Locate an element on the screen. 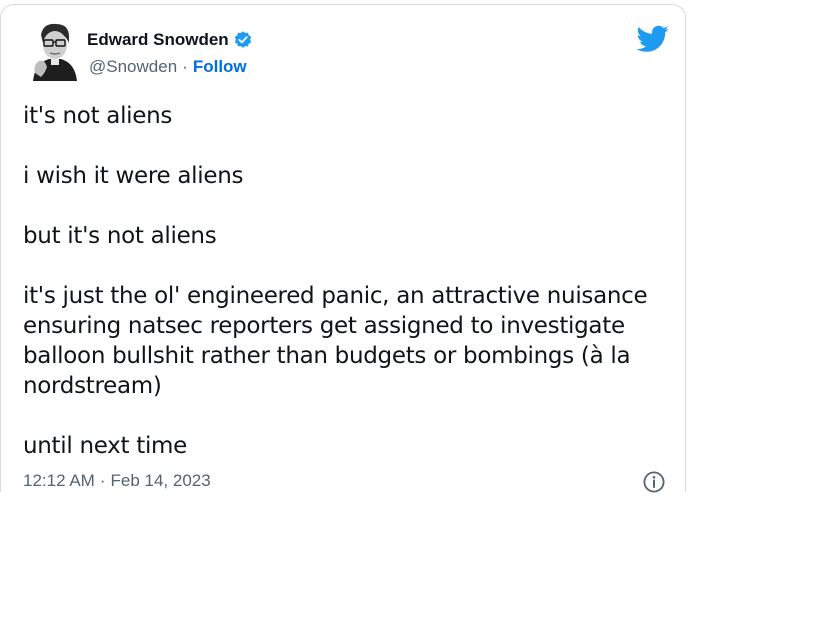 Image resolution: width=820 pixels, height=622 pixels. verified-badge-icon is located at coordinates (243, 40).